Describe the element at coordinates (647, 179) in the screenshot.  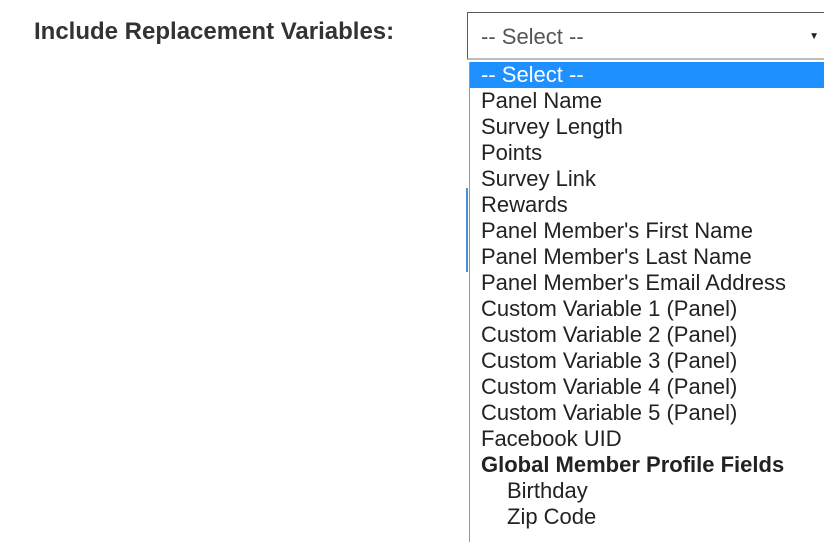
I see `option-survey-link: Survey Link` at that location.